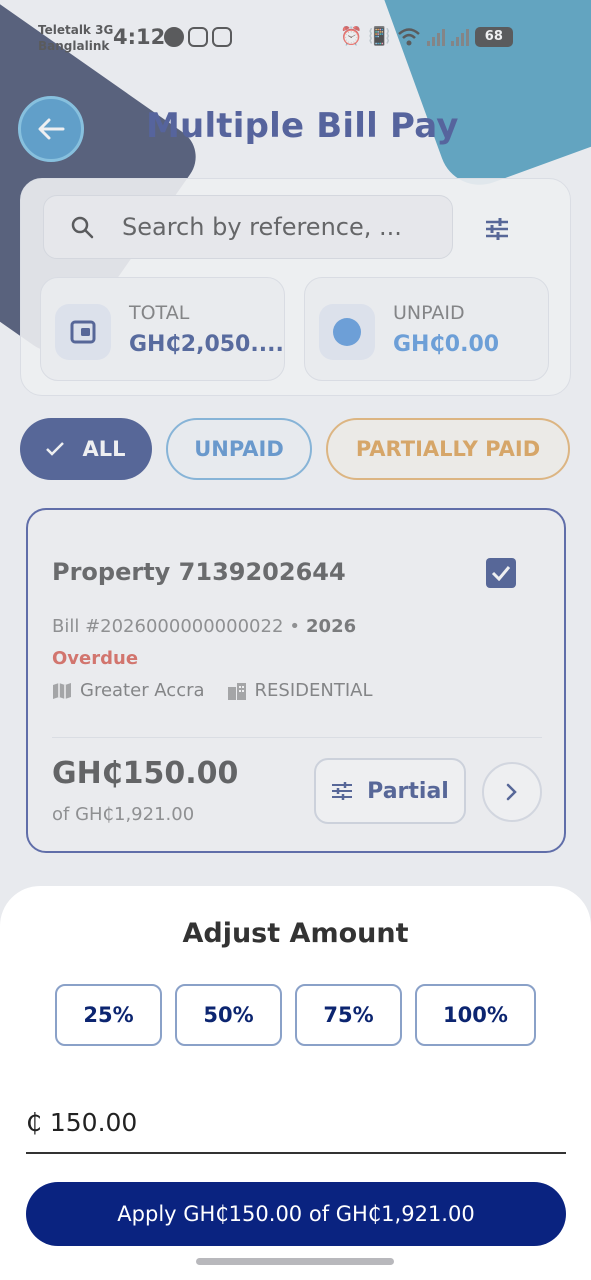 Image resolution: width=591 pixels, height=1280 pixels. What do you see at coordinates (295, 933) in the screenshot?
I see `sheet-title: Adjust Amount` at bounding box center [295, 933].